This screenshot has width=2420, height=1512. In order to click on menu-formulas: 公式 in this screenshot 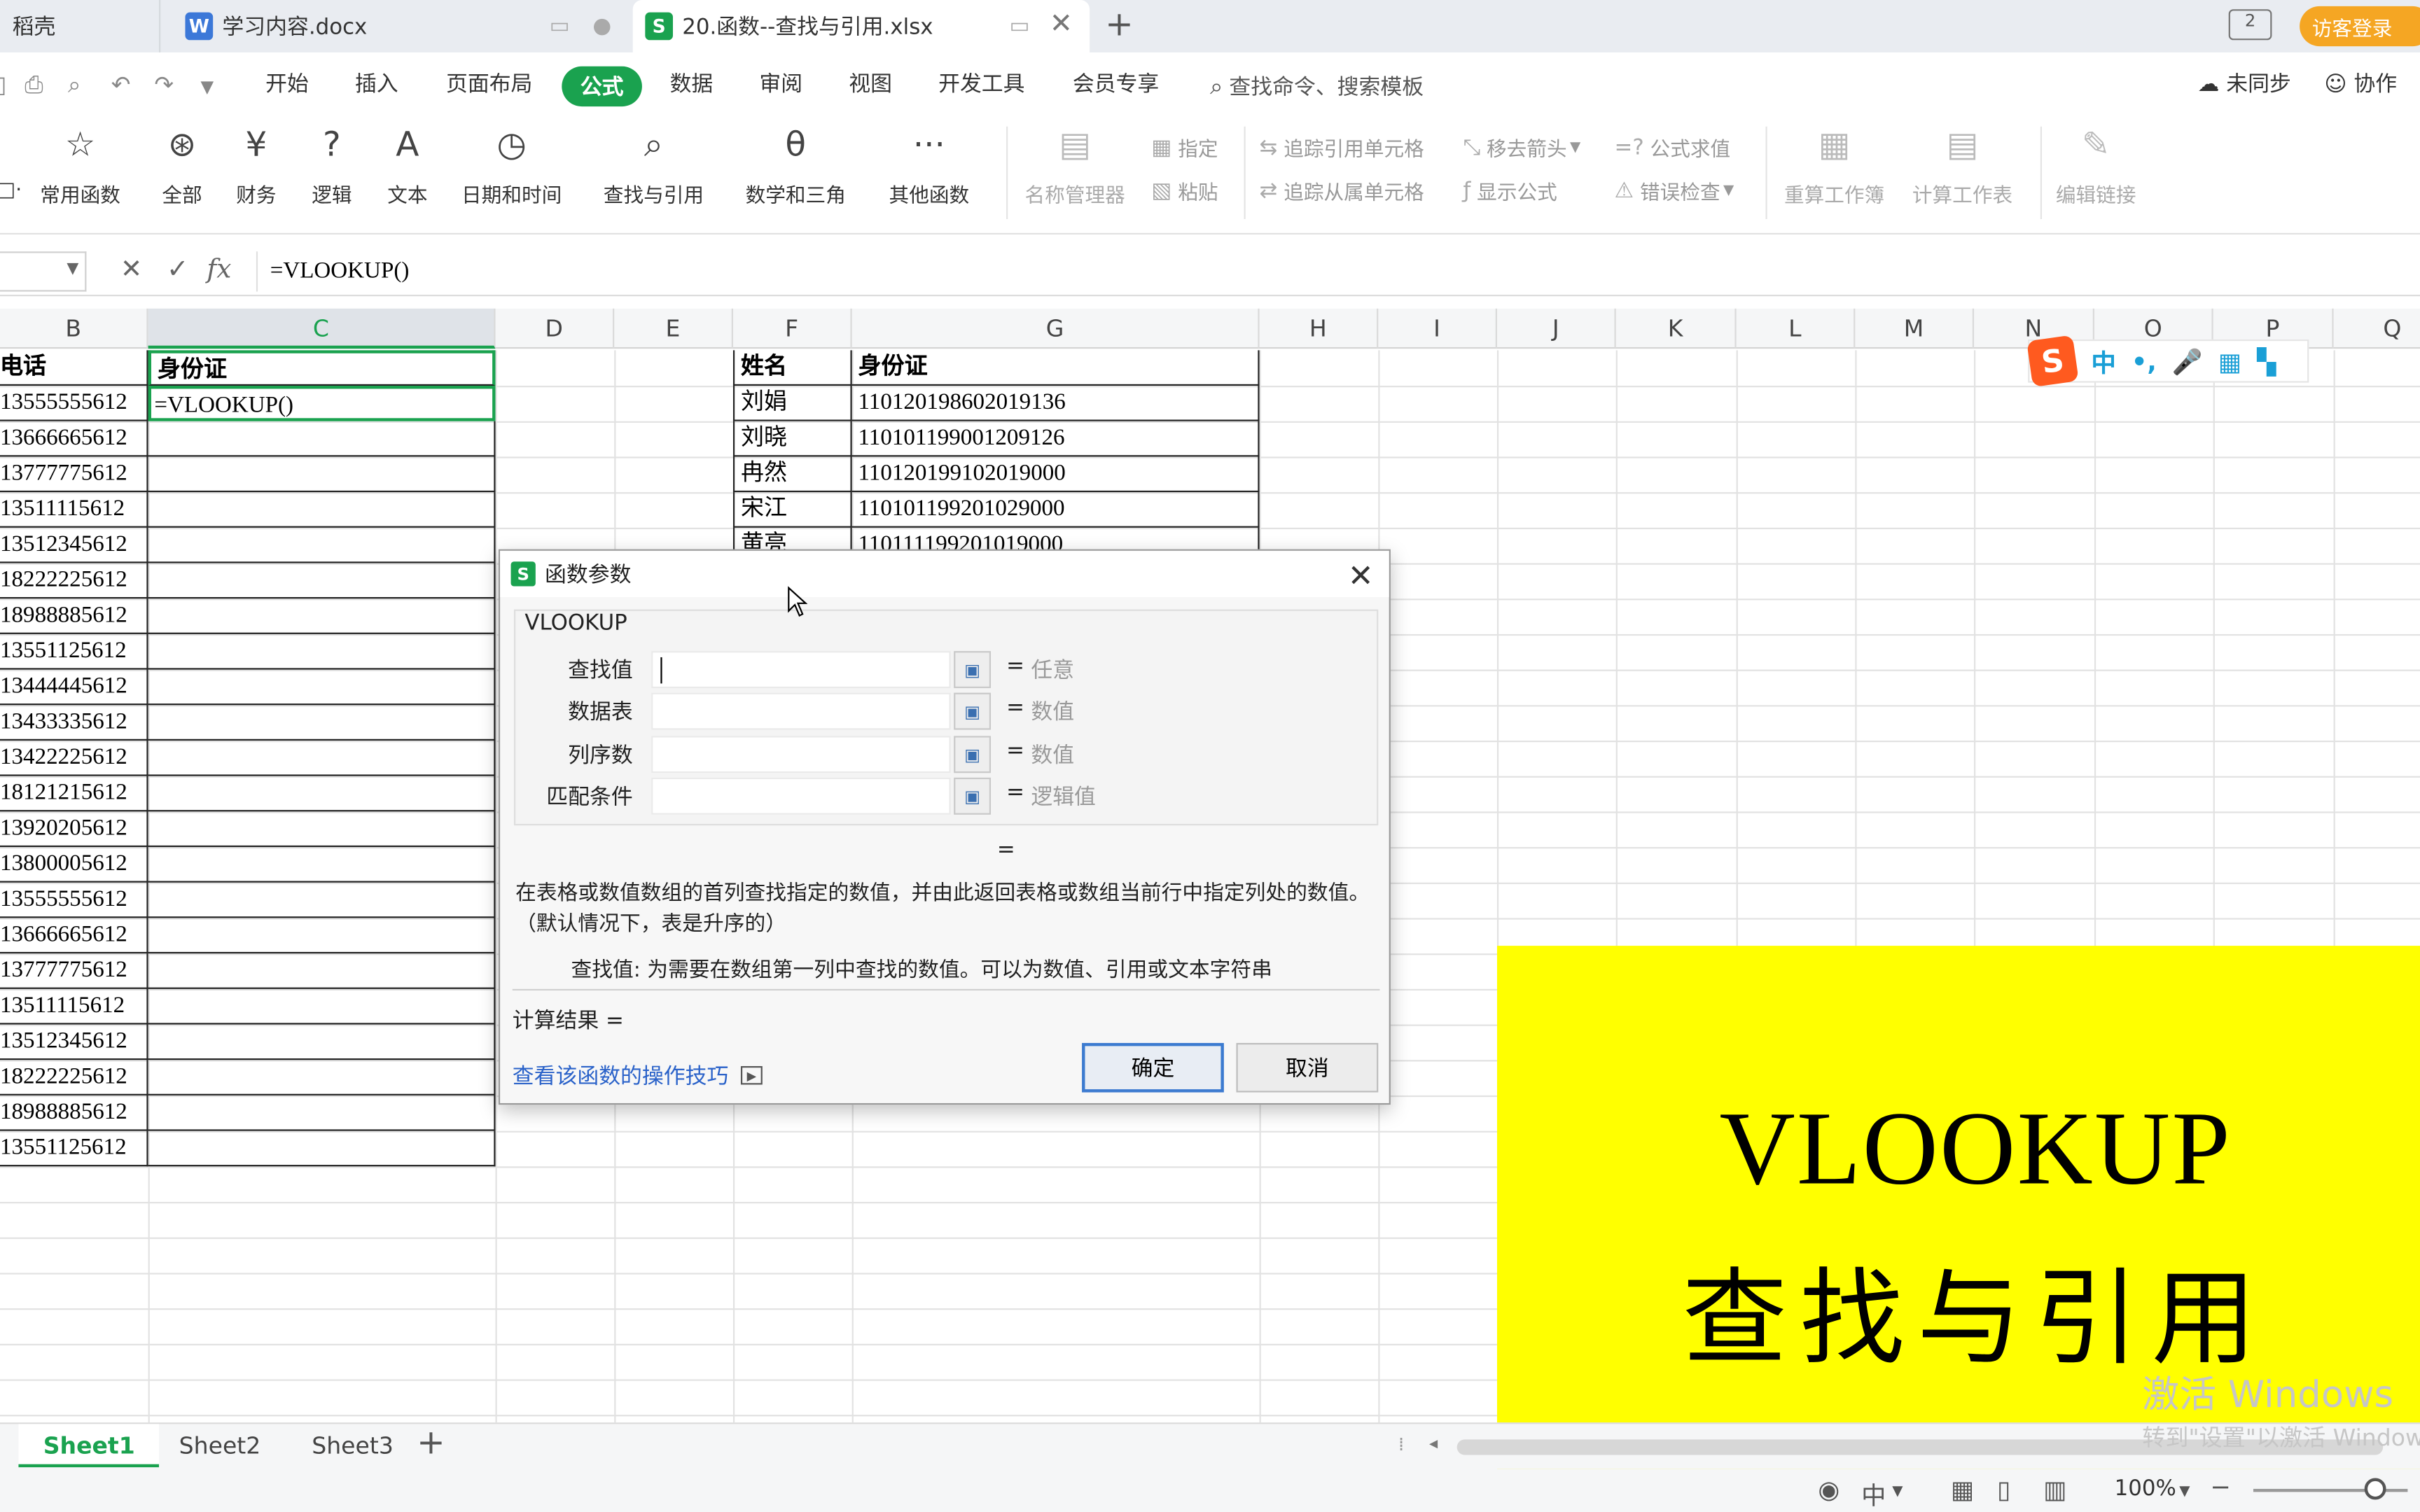, I will do `click(602, 86)`.